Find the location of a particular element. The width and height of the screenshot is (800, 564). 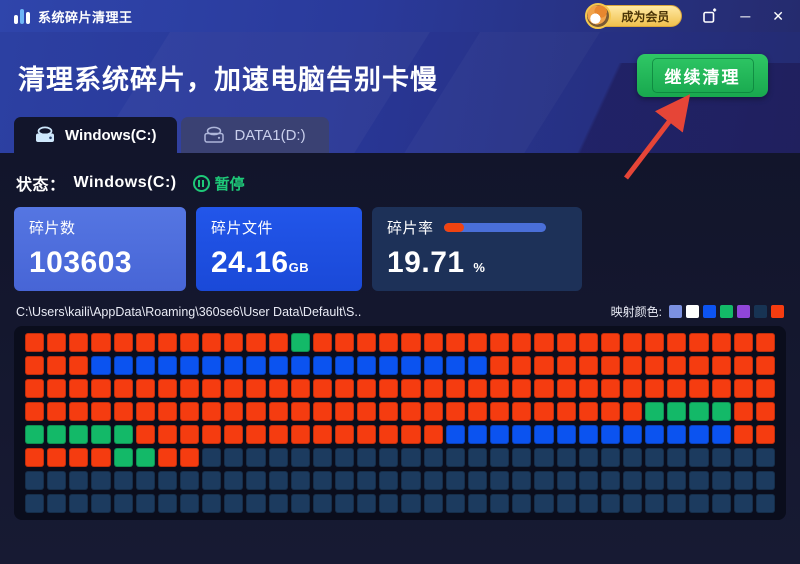

fragment-count-label: 碎片数 is located at coordinates (52, 228).